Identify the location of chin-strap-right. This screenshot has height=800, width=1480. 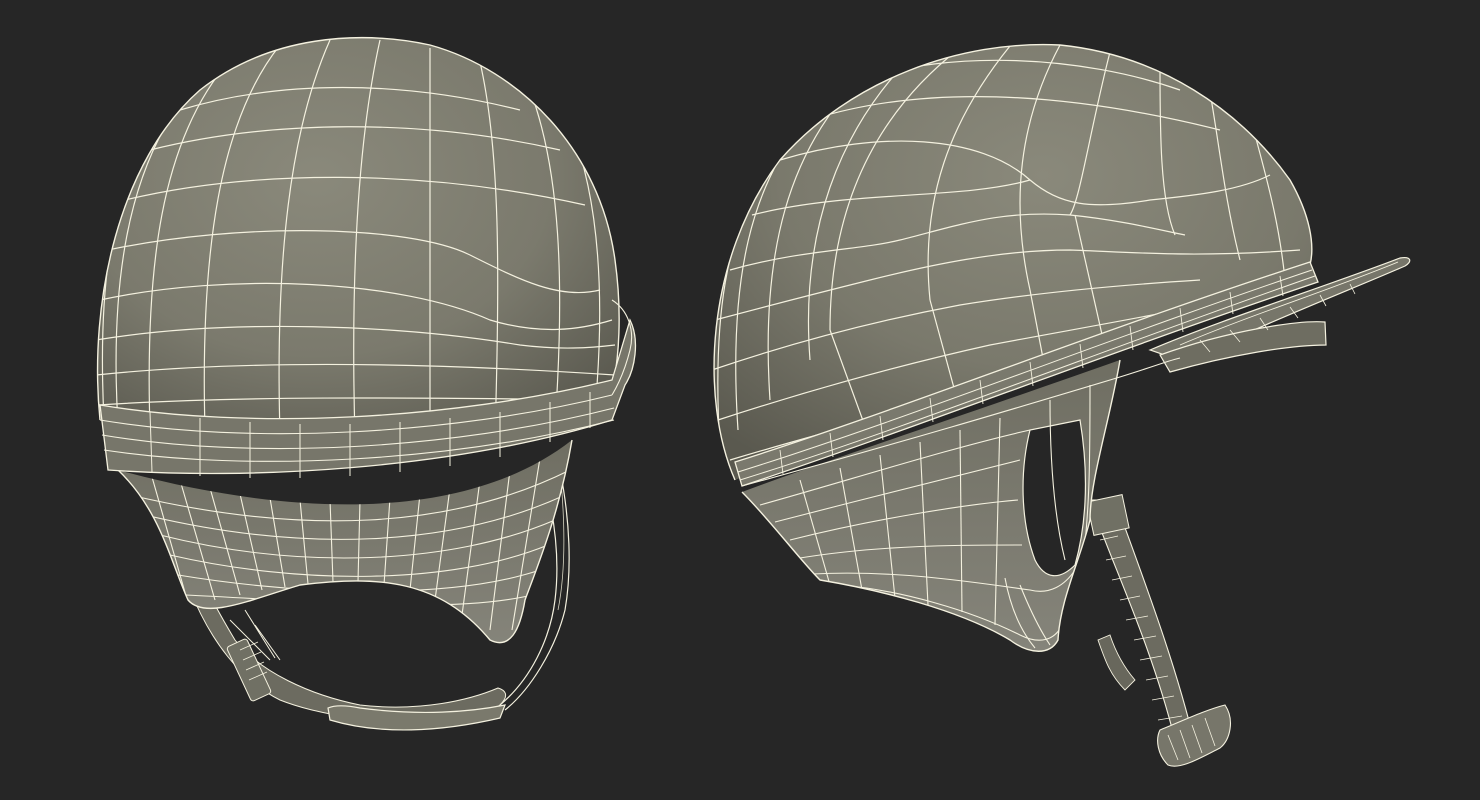
(1158, 630).